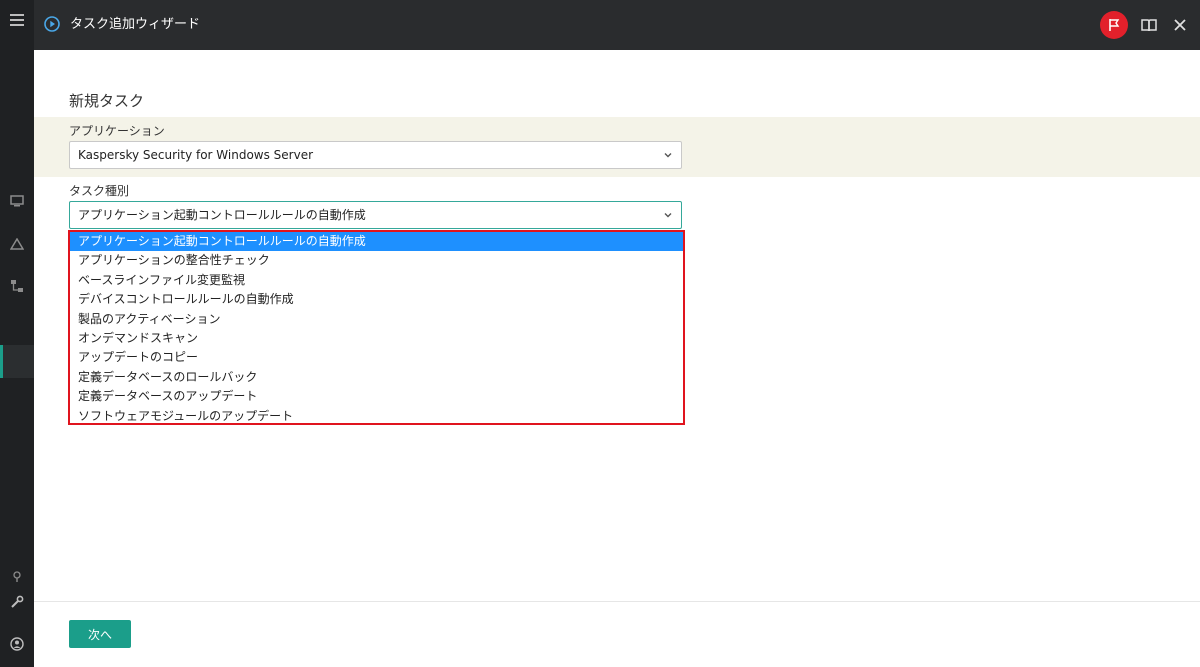 This screenshot has width=1200, height=667. I want to click on dropdown-option: 定義データベースのロールバック, so click(376, 377).